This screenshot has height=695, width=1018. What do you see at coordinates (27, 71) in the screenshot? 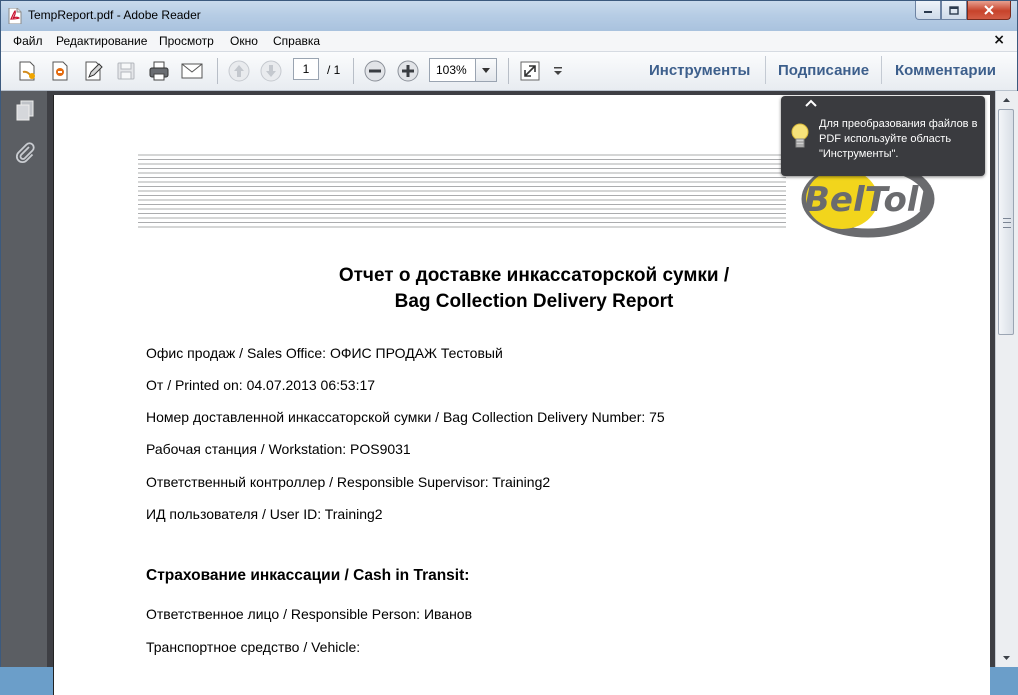
I see `create-pdf-icon` at bounding box center [27, 71].